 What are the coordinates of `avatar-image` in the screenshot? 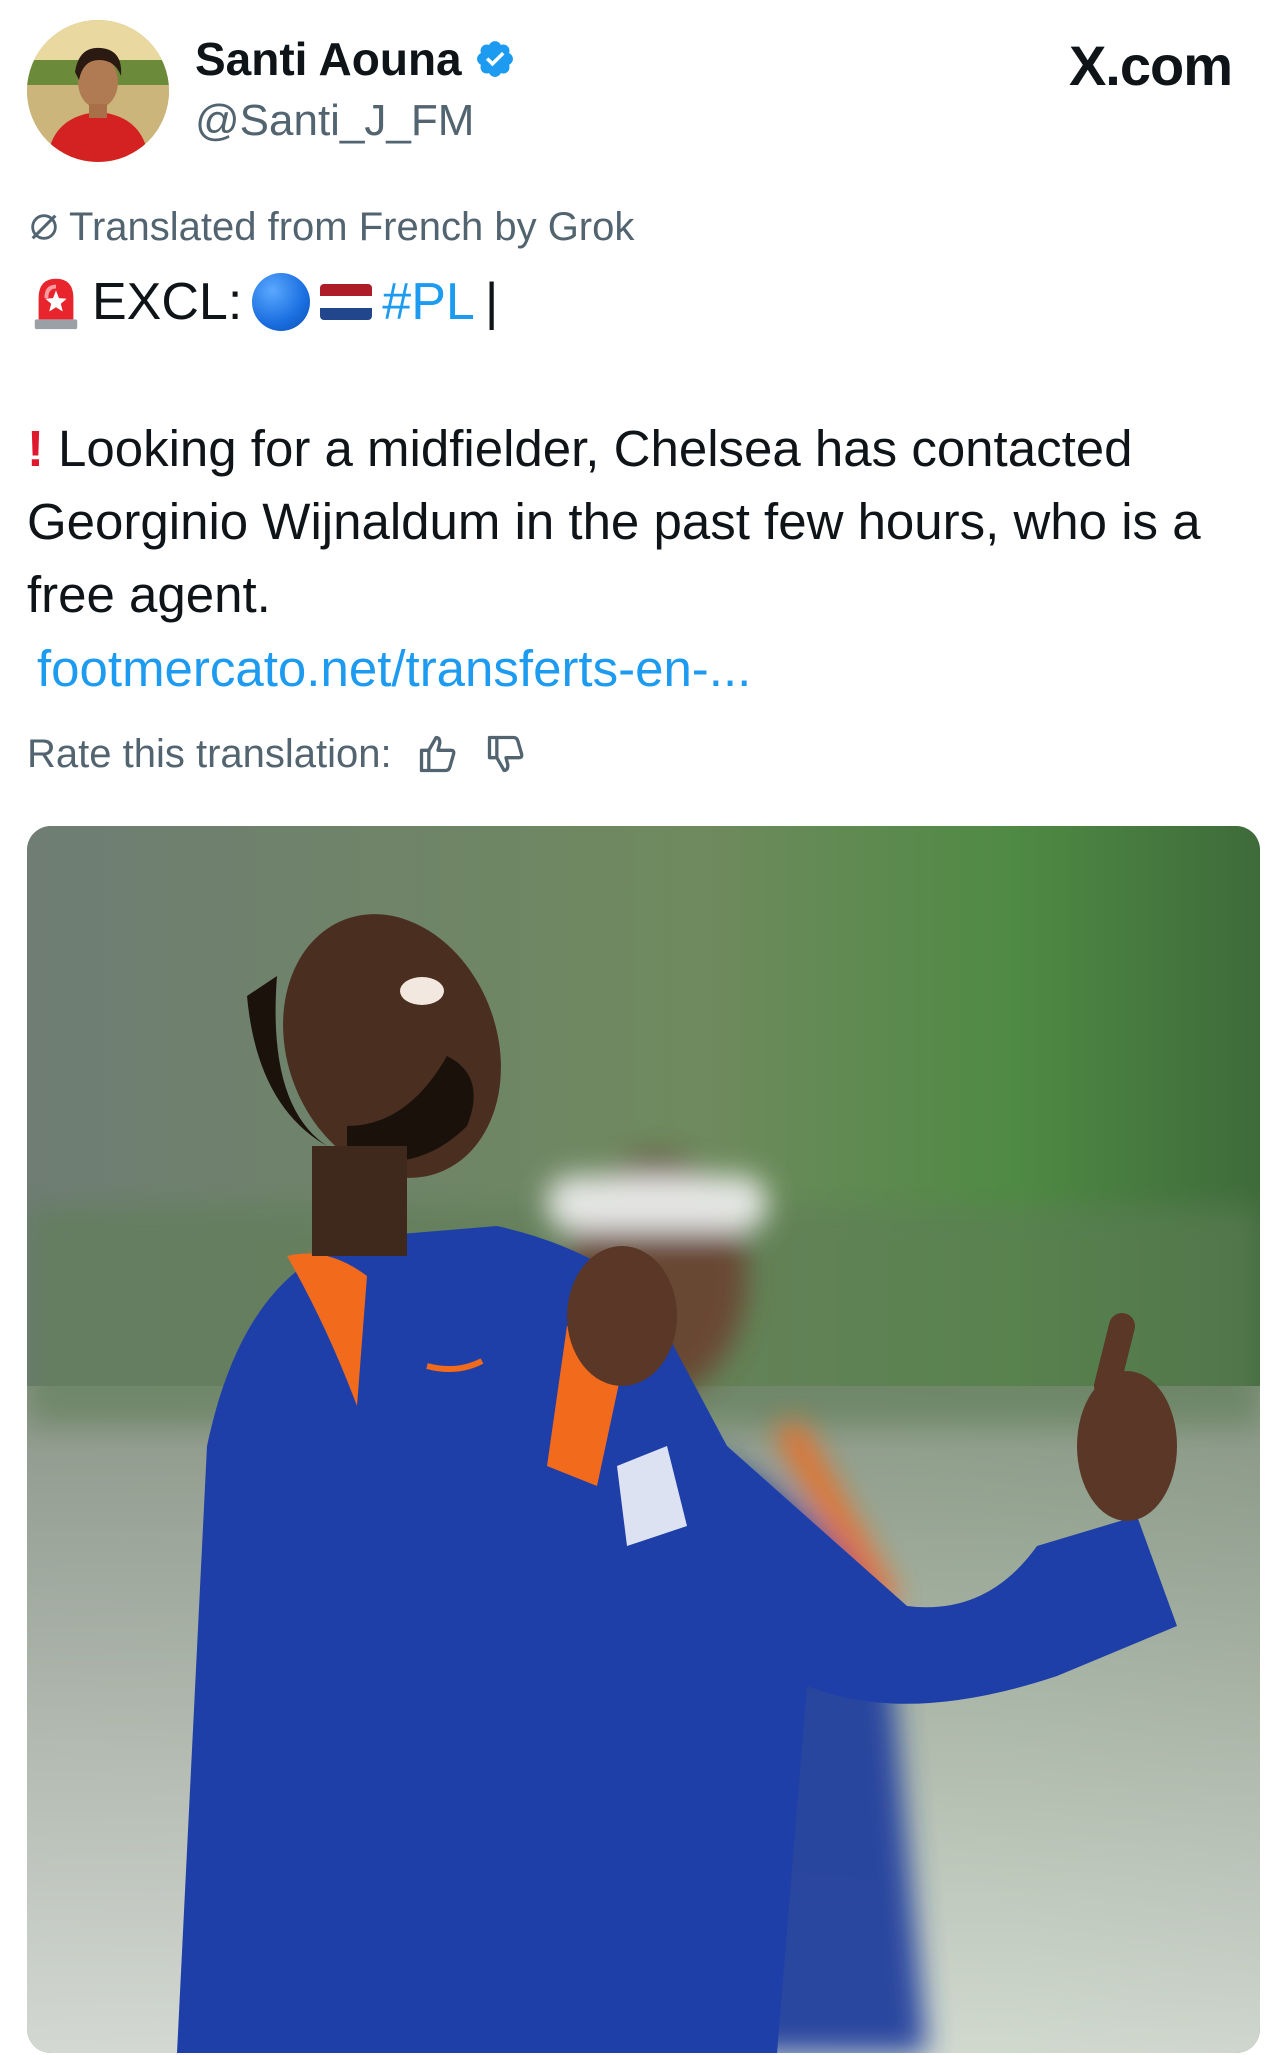 It's located at (98, 91).